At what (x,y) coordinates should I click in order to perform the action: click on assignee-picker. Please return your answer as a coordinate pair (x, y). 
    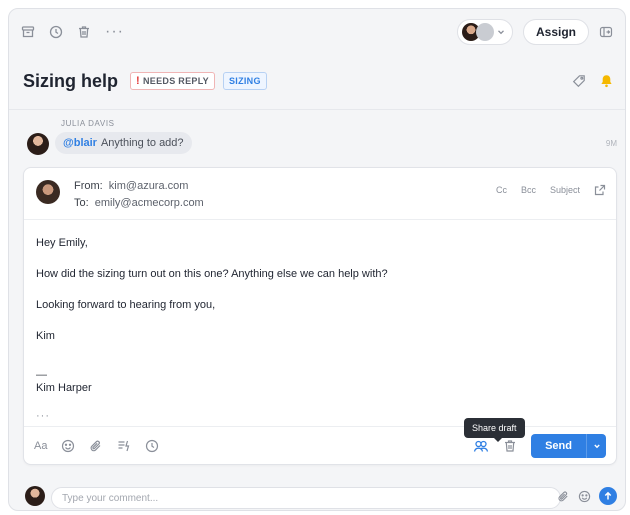
    Looking at the image, I should click on (484, 32).